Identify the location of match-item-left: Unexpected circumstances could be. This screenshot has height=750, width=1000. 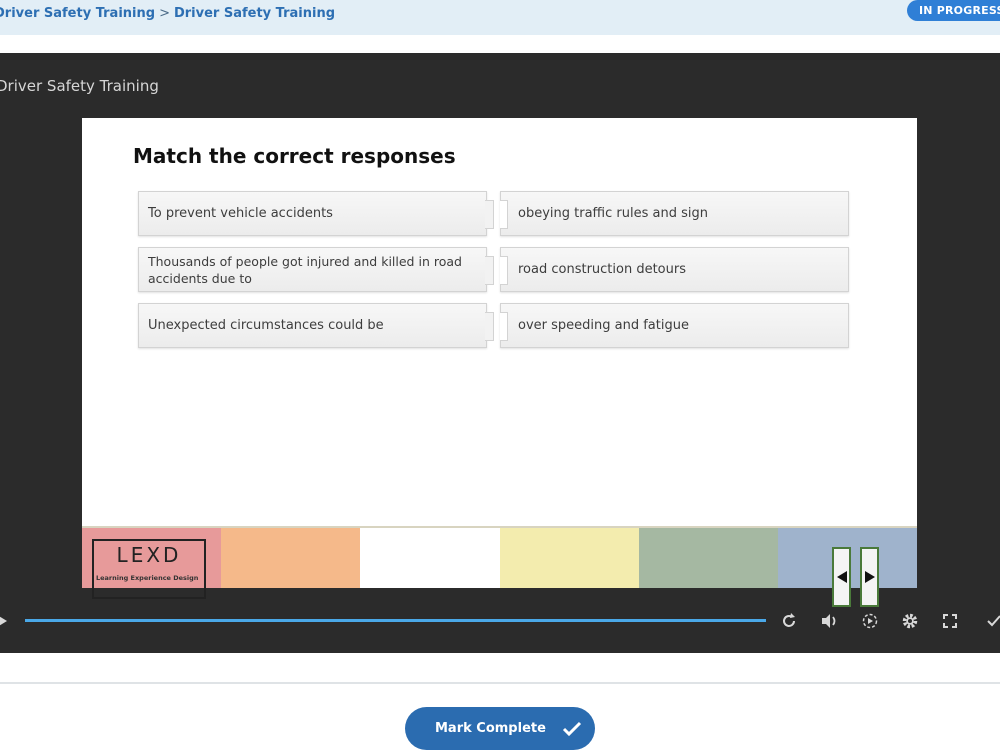
(316, 325).